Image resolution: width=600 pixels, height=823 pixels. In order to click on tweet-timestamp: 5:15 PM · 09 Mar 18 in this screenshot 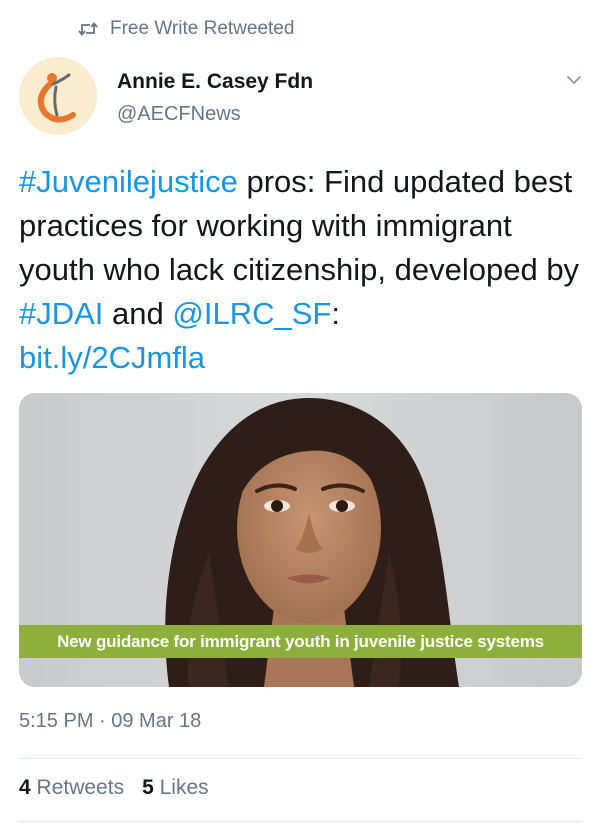, I will do `click(110, 721)`.